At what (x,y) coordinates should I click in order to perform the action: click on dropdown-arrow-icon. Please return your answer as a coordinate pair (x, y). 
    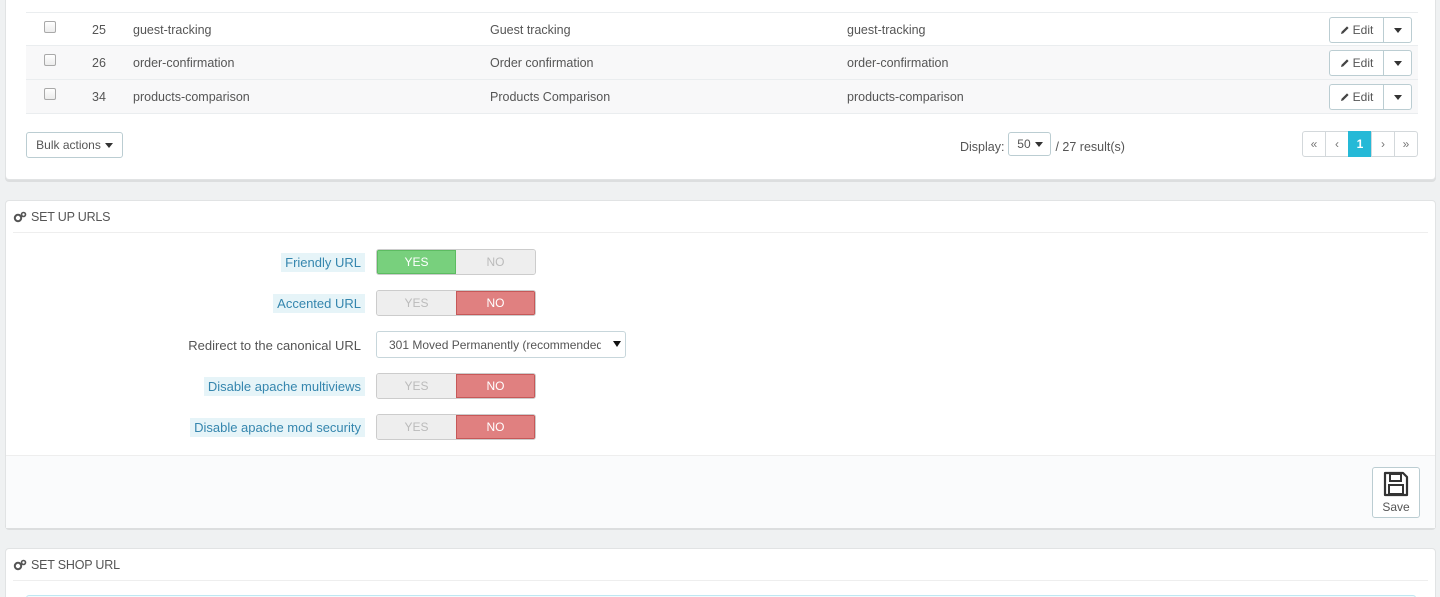
    Looking at the image, I should click on (617, 344).